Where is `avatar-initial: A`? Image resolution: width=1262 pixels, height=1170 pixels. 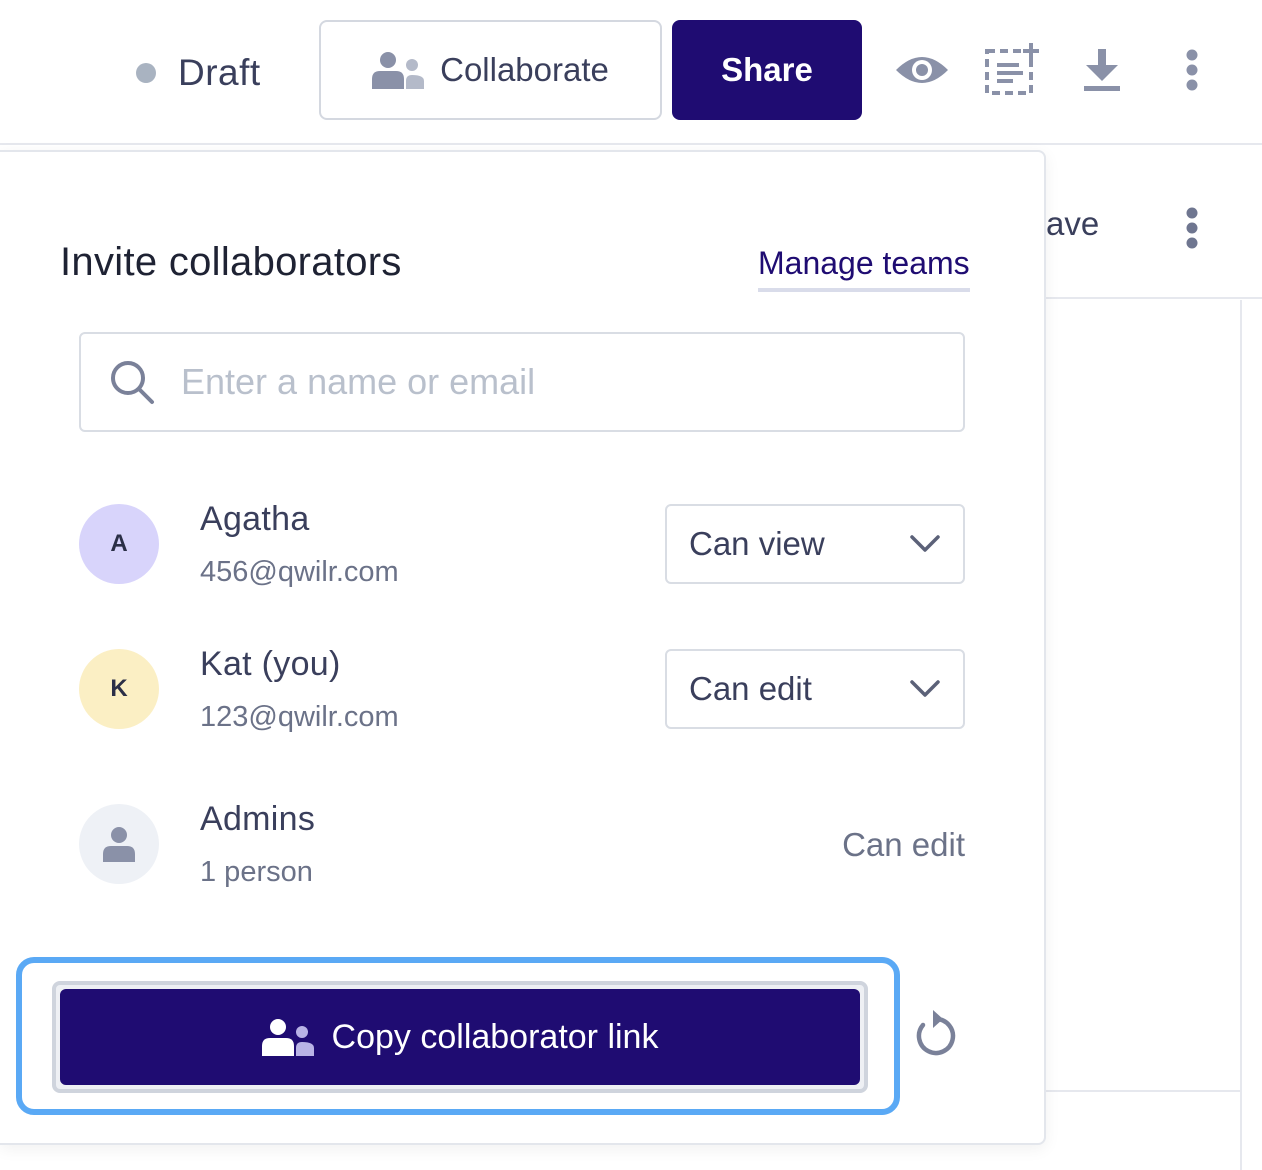 avatar-initial: A is located at coordinates (119, 543).